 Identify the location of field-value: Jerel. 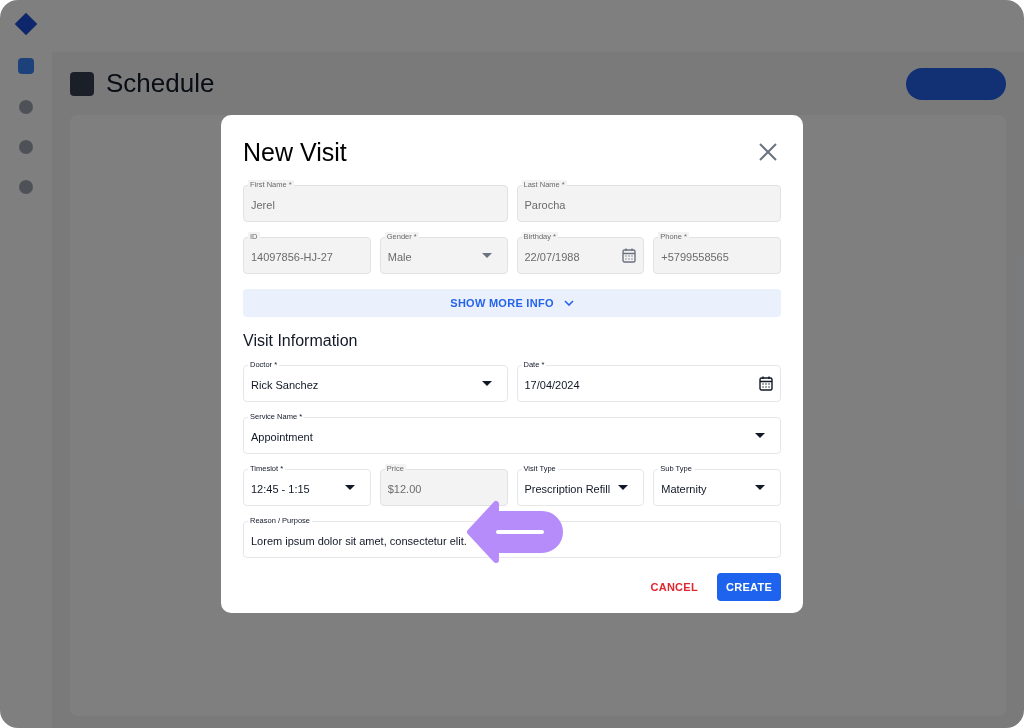
(263, 205).